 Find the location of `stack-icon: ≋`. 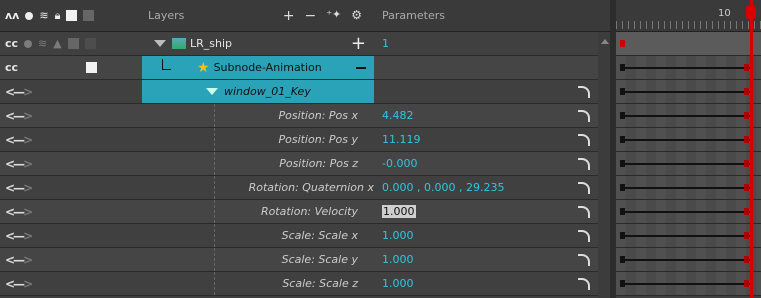

stack-icon: ≋ is located at coordinates (43, 15).